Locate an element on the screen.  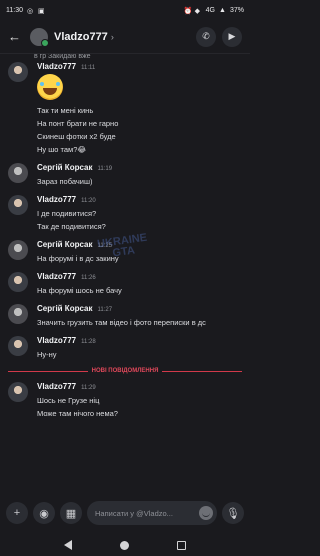
message-time: 11:25 is located at coordinates (105, 246).